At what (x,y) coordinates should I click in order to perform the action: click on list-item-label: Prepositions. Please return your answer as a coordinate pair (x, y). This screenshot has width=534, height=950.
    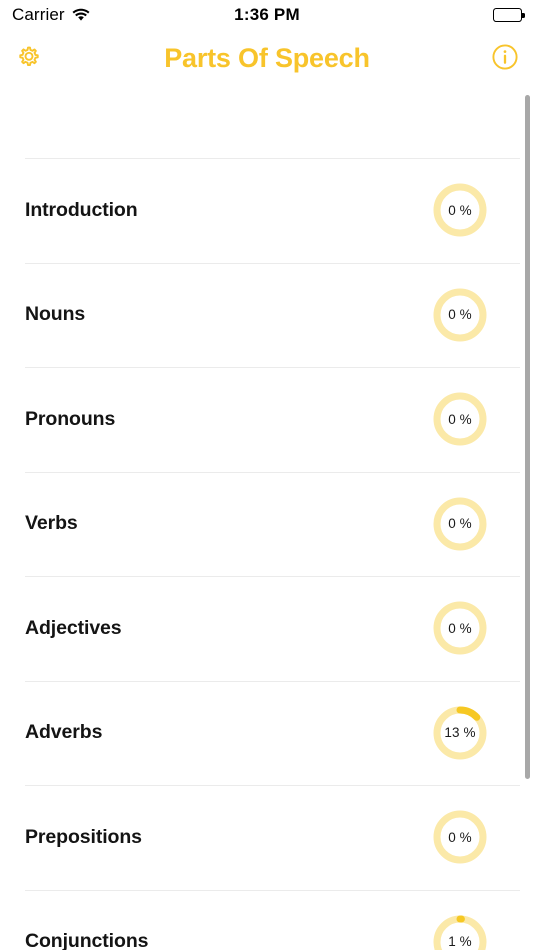
    Looking at the image, I should click on (83, 836).